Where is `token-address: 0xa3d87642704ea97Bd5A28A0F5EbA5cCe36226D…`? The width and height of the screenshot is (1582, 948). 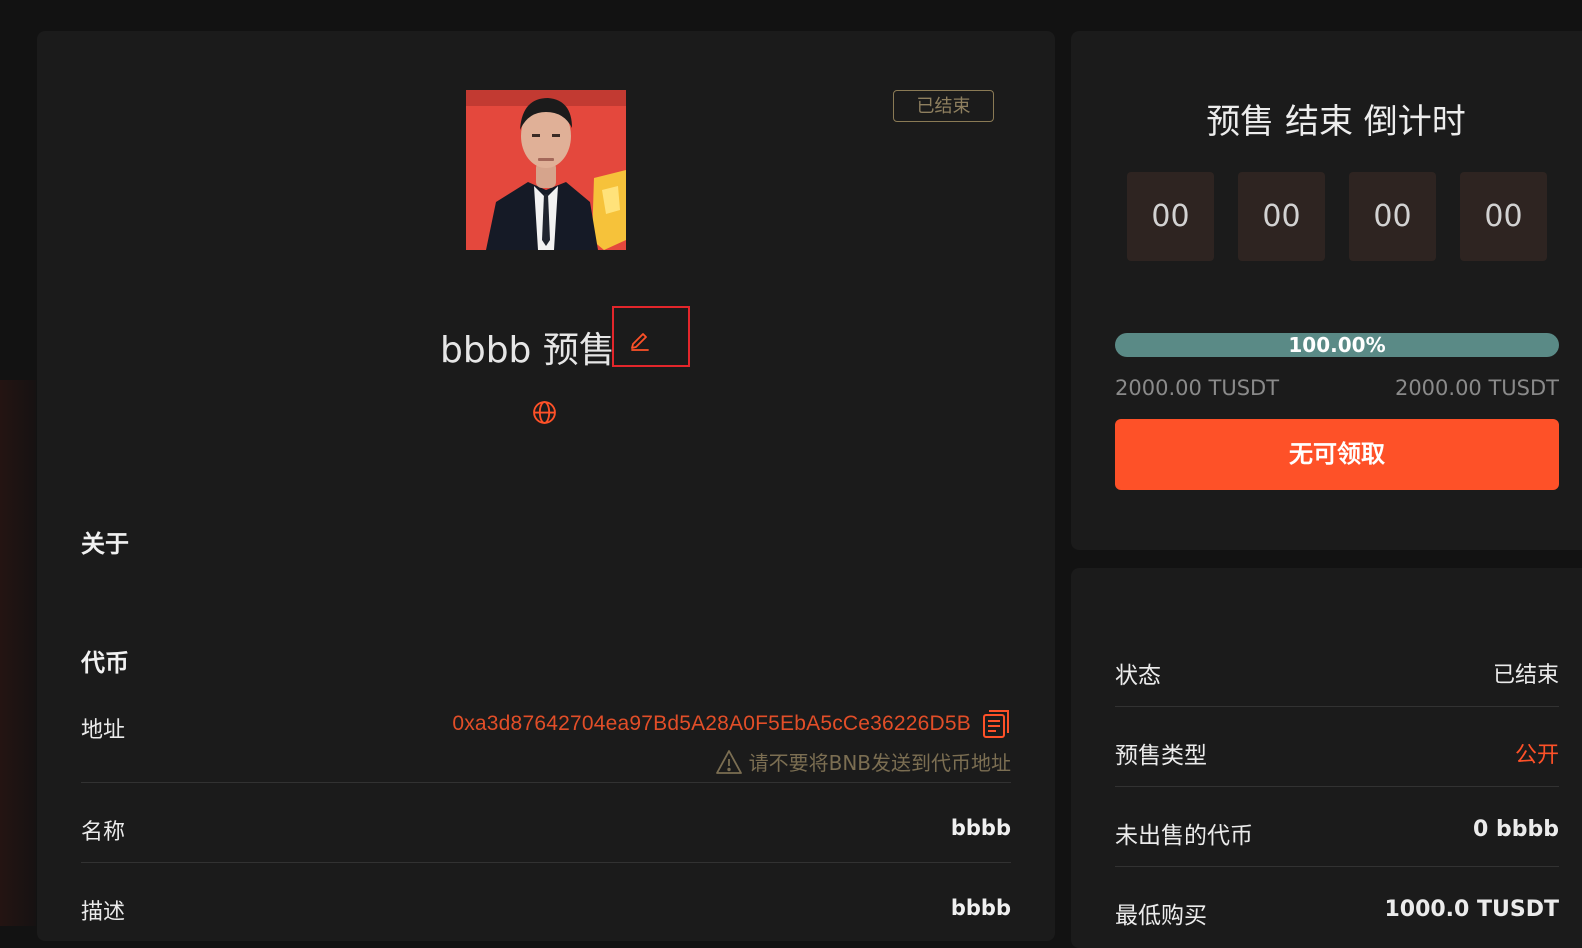 token-address: 0xa3d87642704ea97Bd5A28A0F5EbA5cCe36226D… is located at coordinates (711, 724).